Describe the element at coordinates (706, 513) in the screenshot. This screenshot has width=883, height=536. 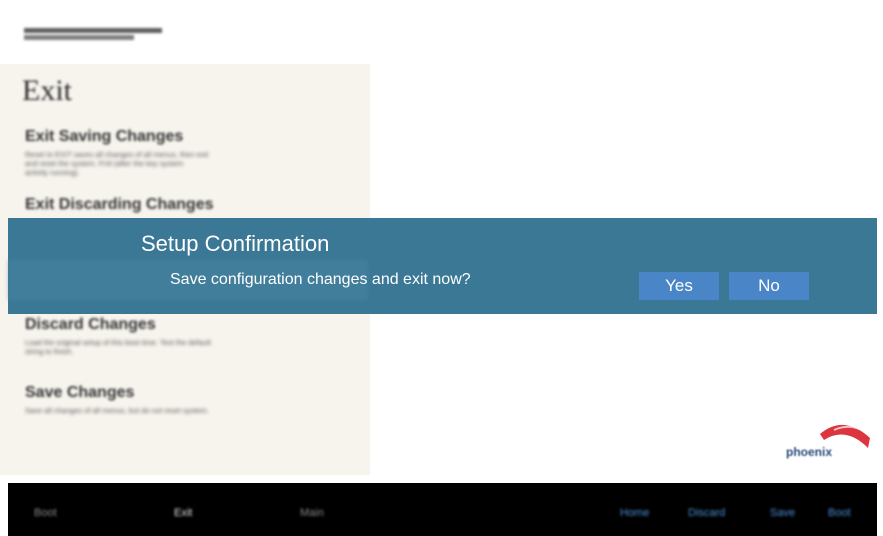
I see `nav-discard-link: Discard` at that location.